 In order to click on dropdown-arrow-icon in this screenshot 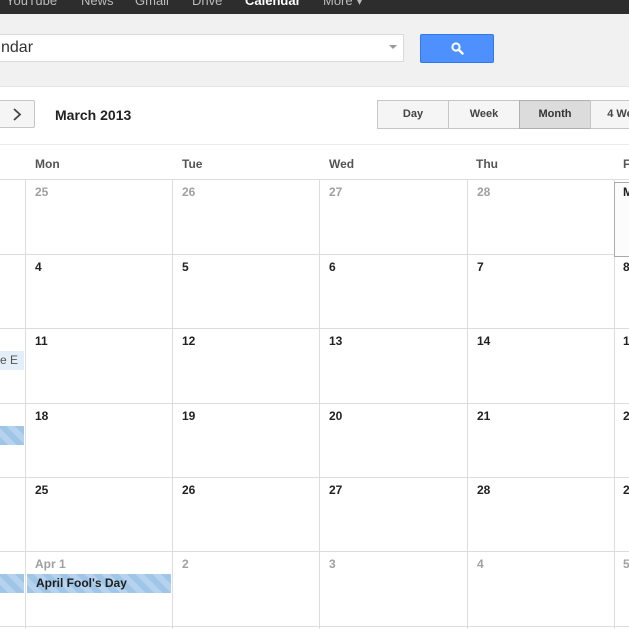, I will do `click(393, 47)`.